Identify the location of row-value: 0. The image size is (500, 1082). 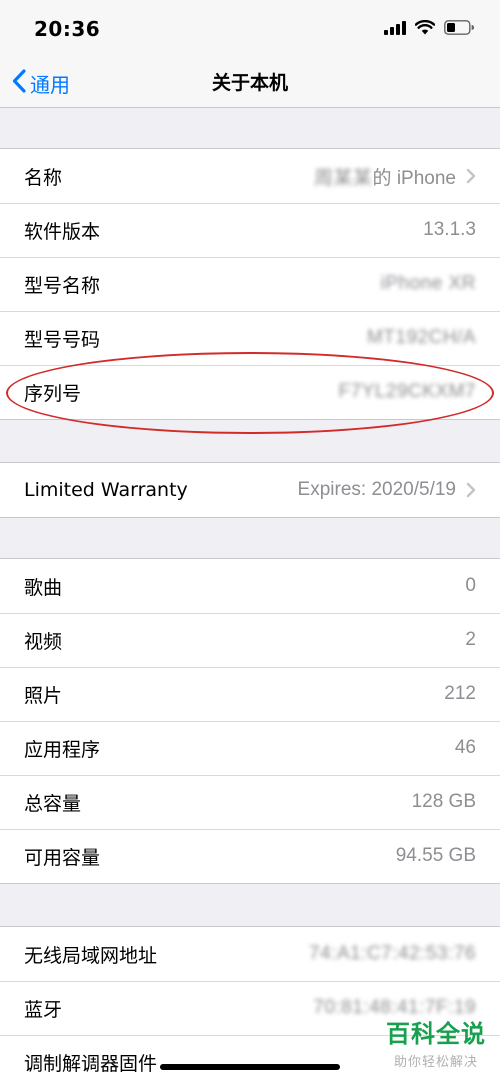
(470, 585).